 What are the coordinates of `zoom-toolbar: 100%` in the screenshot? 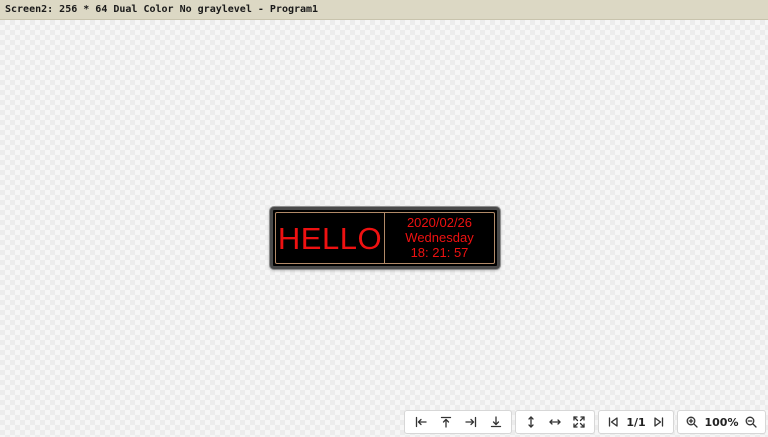 It's located at (721, 422).